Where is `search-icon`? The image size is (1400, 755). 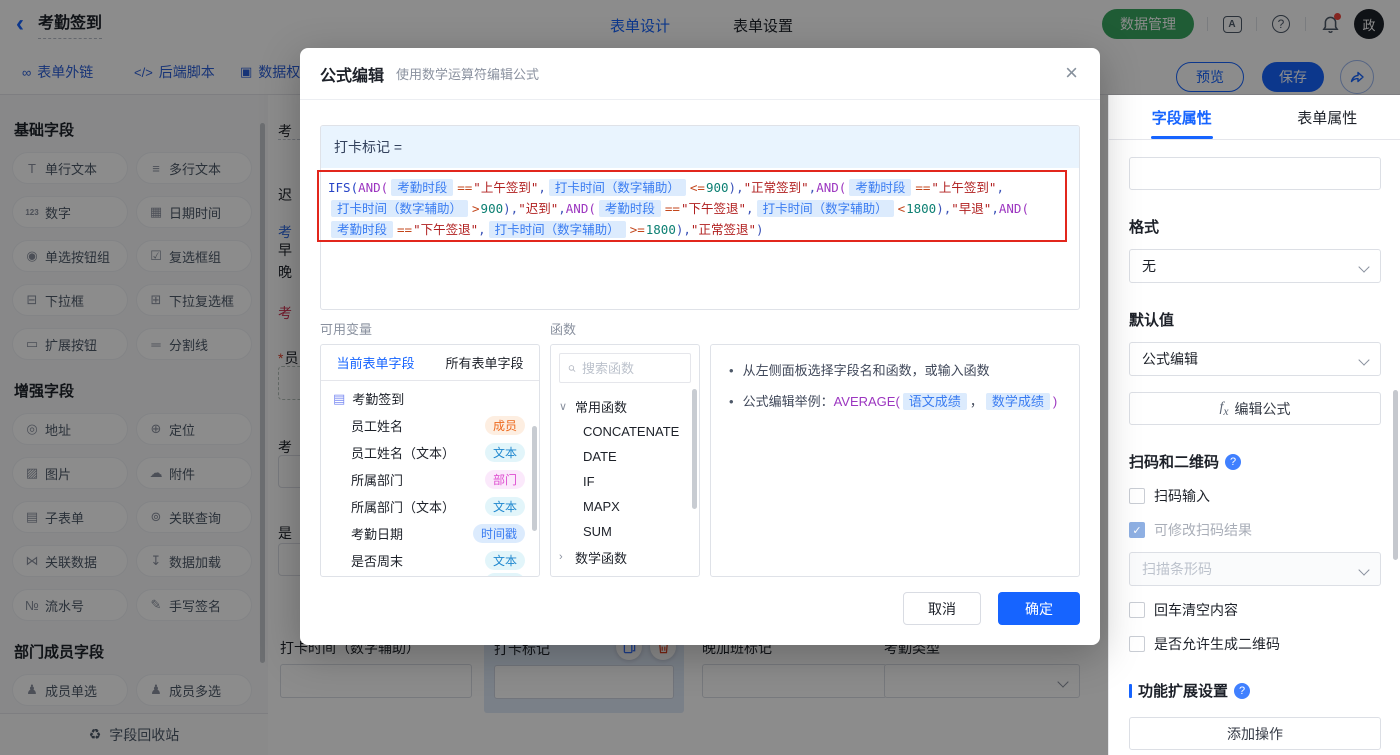
search-icon is located at coordinates (572, 368).